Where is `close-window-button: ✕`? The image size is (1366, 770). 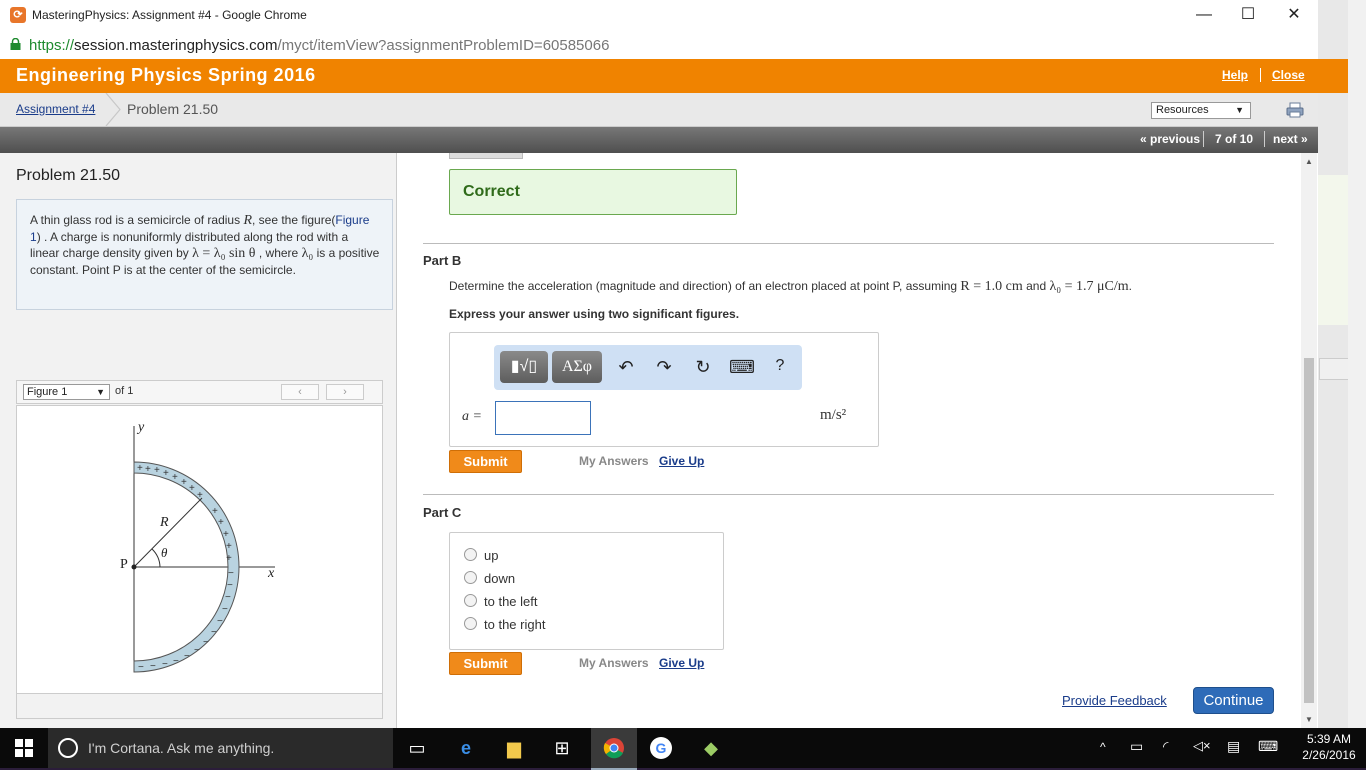 close-window-button: ✕ is located at coordinates (1294, 15).